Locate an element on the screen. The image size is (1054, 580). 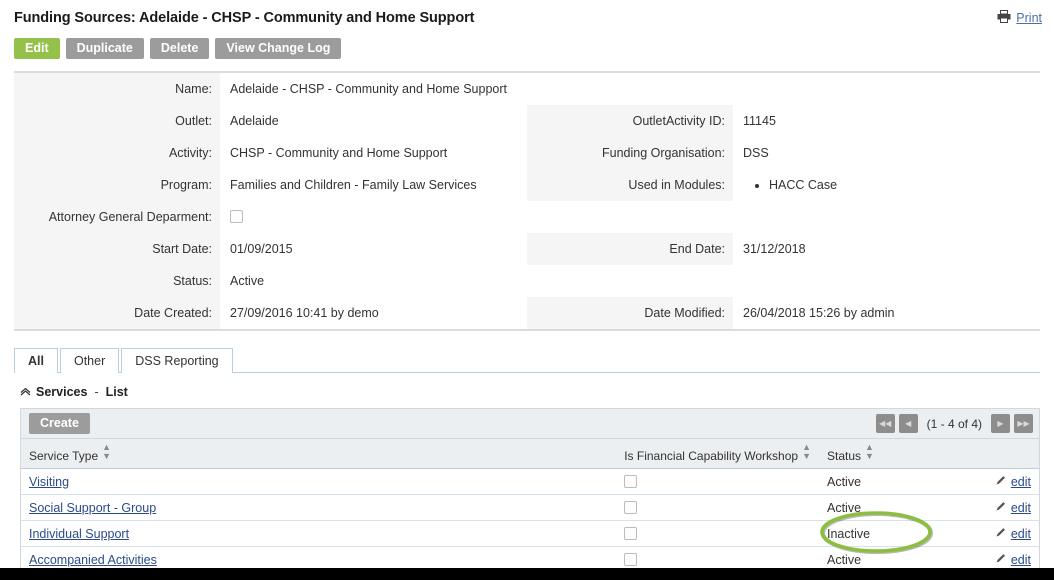
pagination-controls: ◀◀ ◀ (1 - 4 of 4) ▶ ▶▶ is located at coordinates (954, 423).